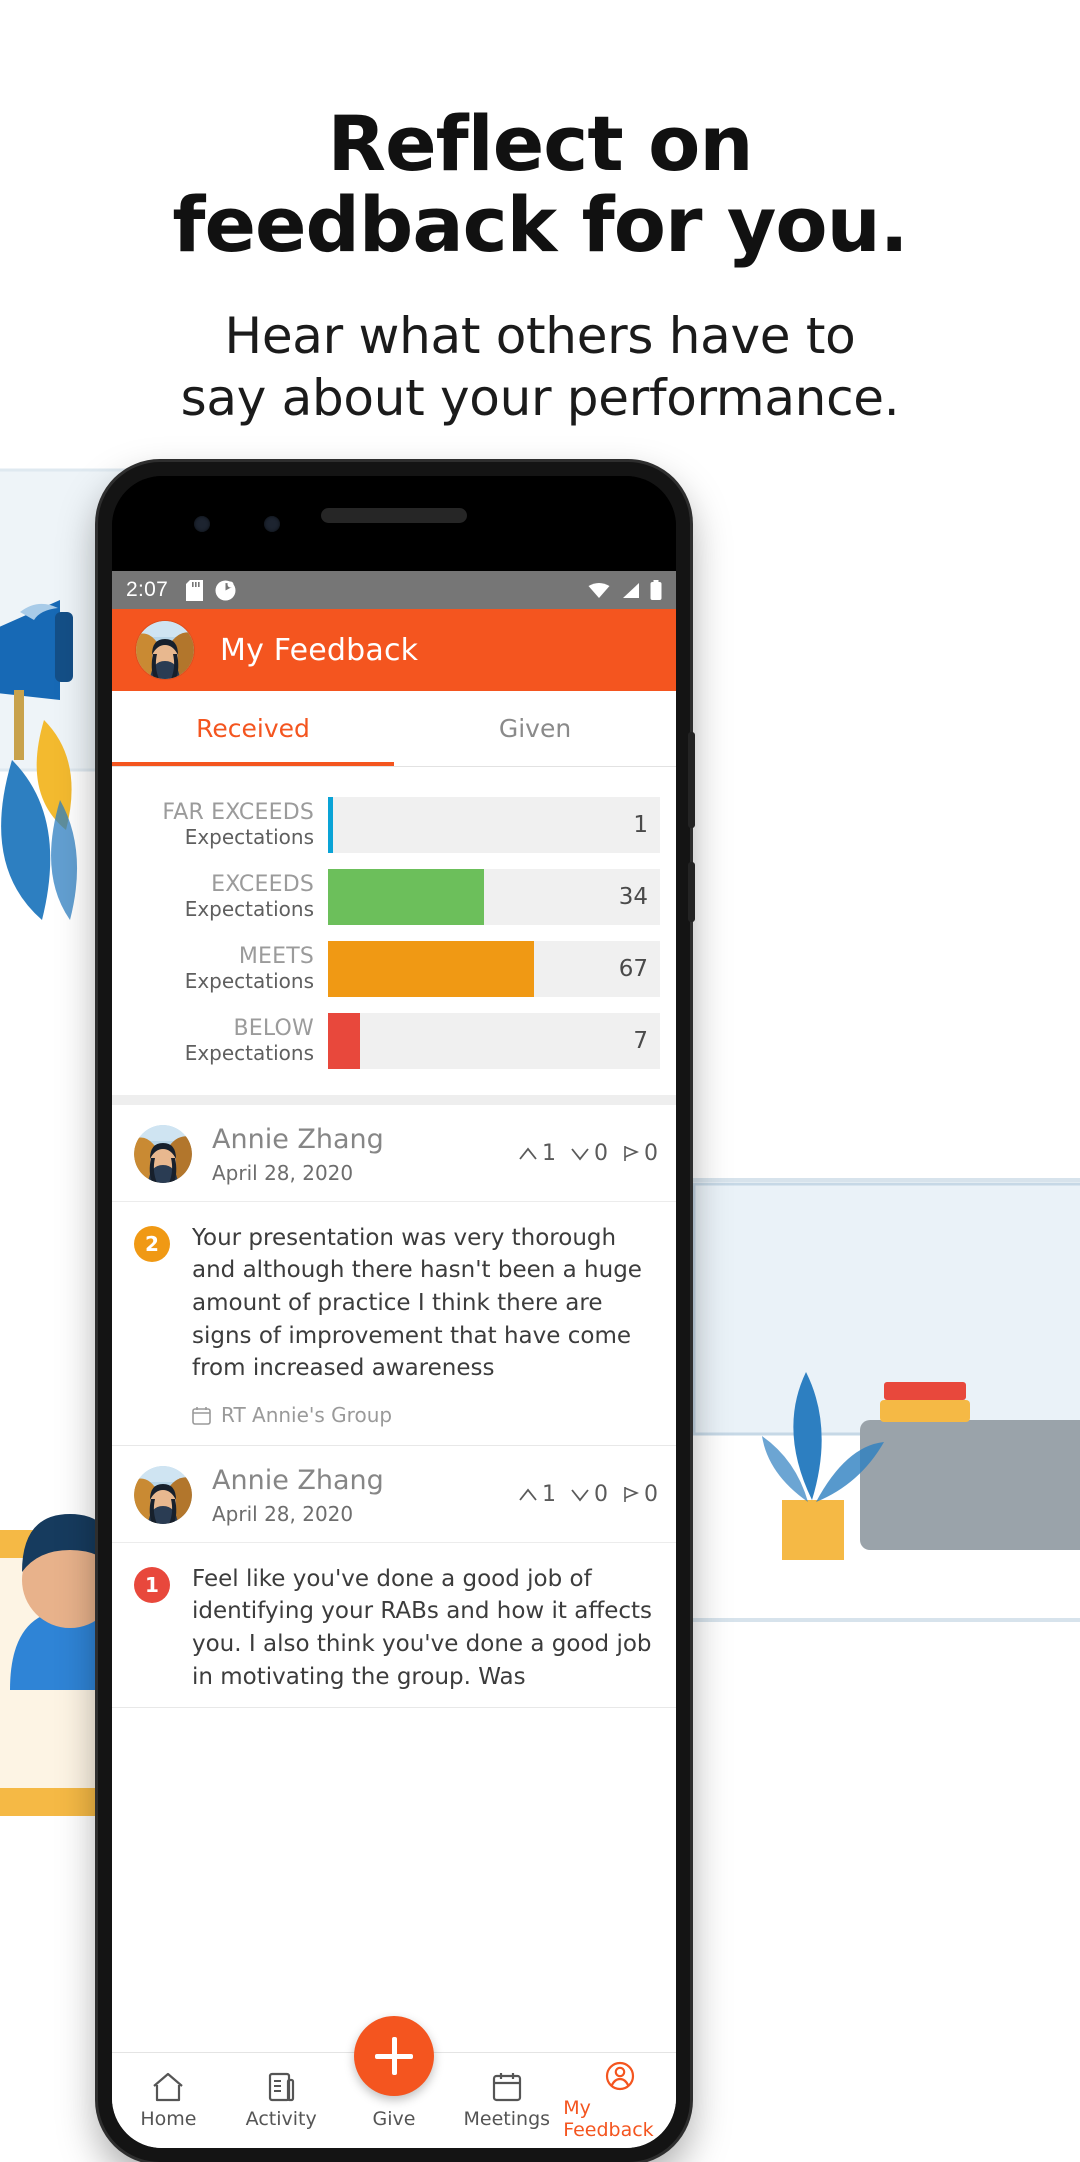 Image resolution: width=1080 pixels, height=2162 pixels. I want to click on volume-button, so click(691, 892).